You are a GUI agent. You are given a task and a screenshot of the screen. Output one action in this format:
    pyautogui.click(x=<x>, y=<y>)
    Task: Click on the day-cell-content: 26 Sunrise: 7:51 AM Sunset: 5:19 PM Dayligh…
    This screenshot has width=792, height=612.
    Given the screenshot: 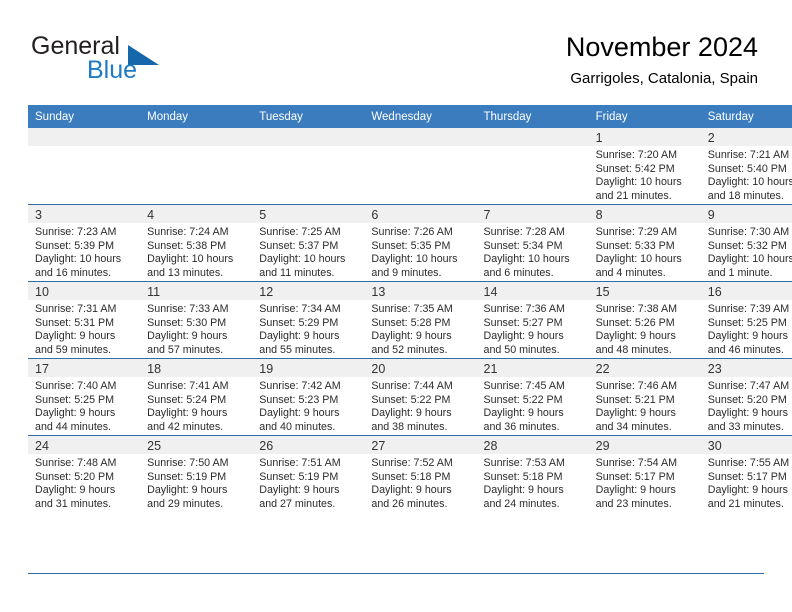 What is the action you would take?
    pyautogui.click(x=308, y=474)
    